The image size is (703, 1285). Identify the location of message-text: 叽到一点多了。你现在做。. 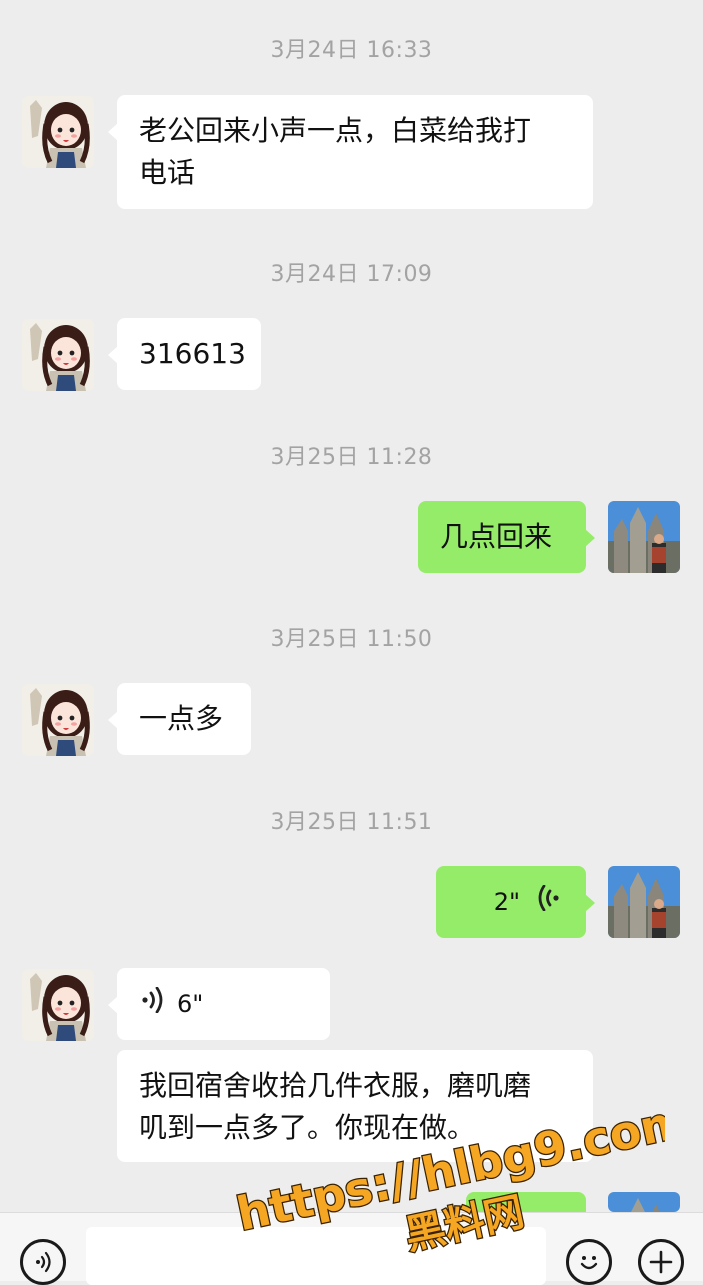
(307, 1127).